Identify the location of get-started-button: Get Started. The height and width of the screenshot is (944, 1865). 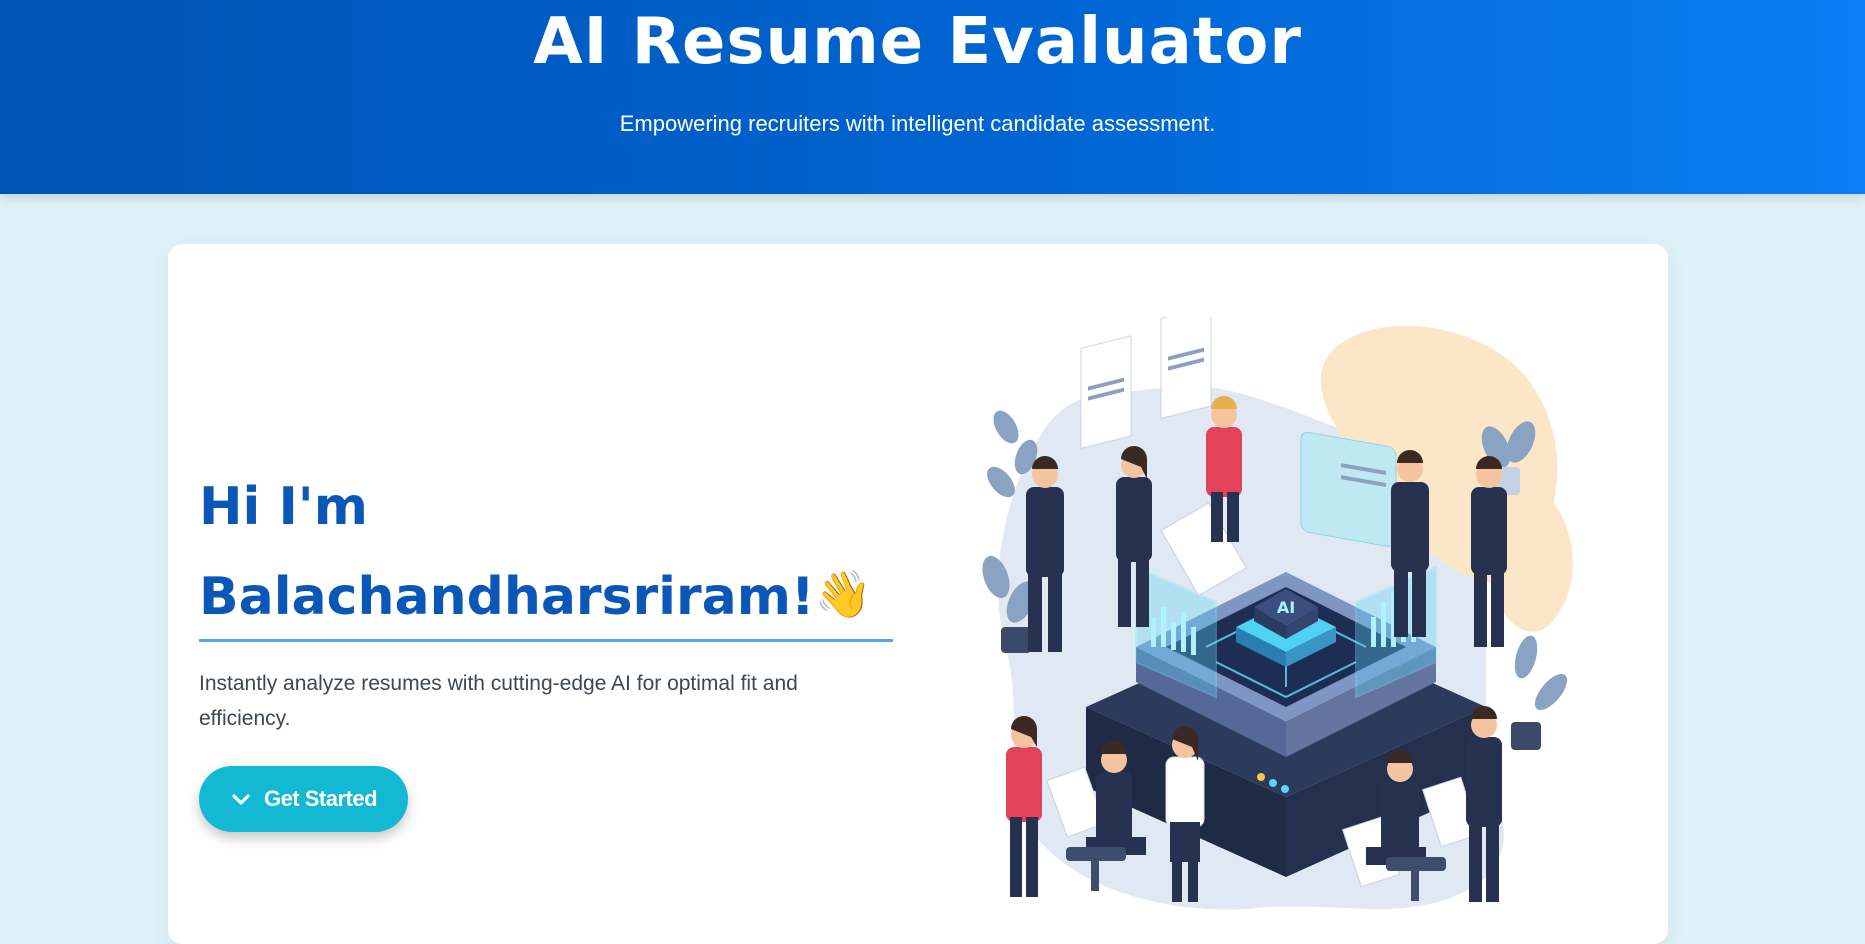
(303, 799).